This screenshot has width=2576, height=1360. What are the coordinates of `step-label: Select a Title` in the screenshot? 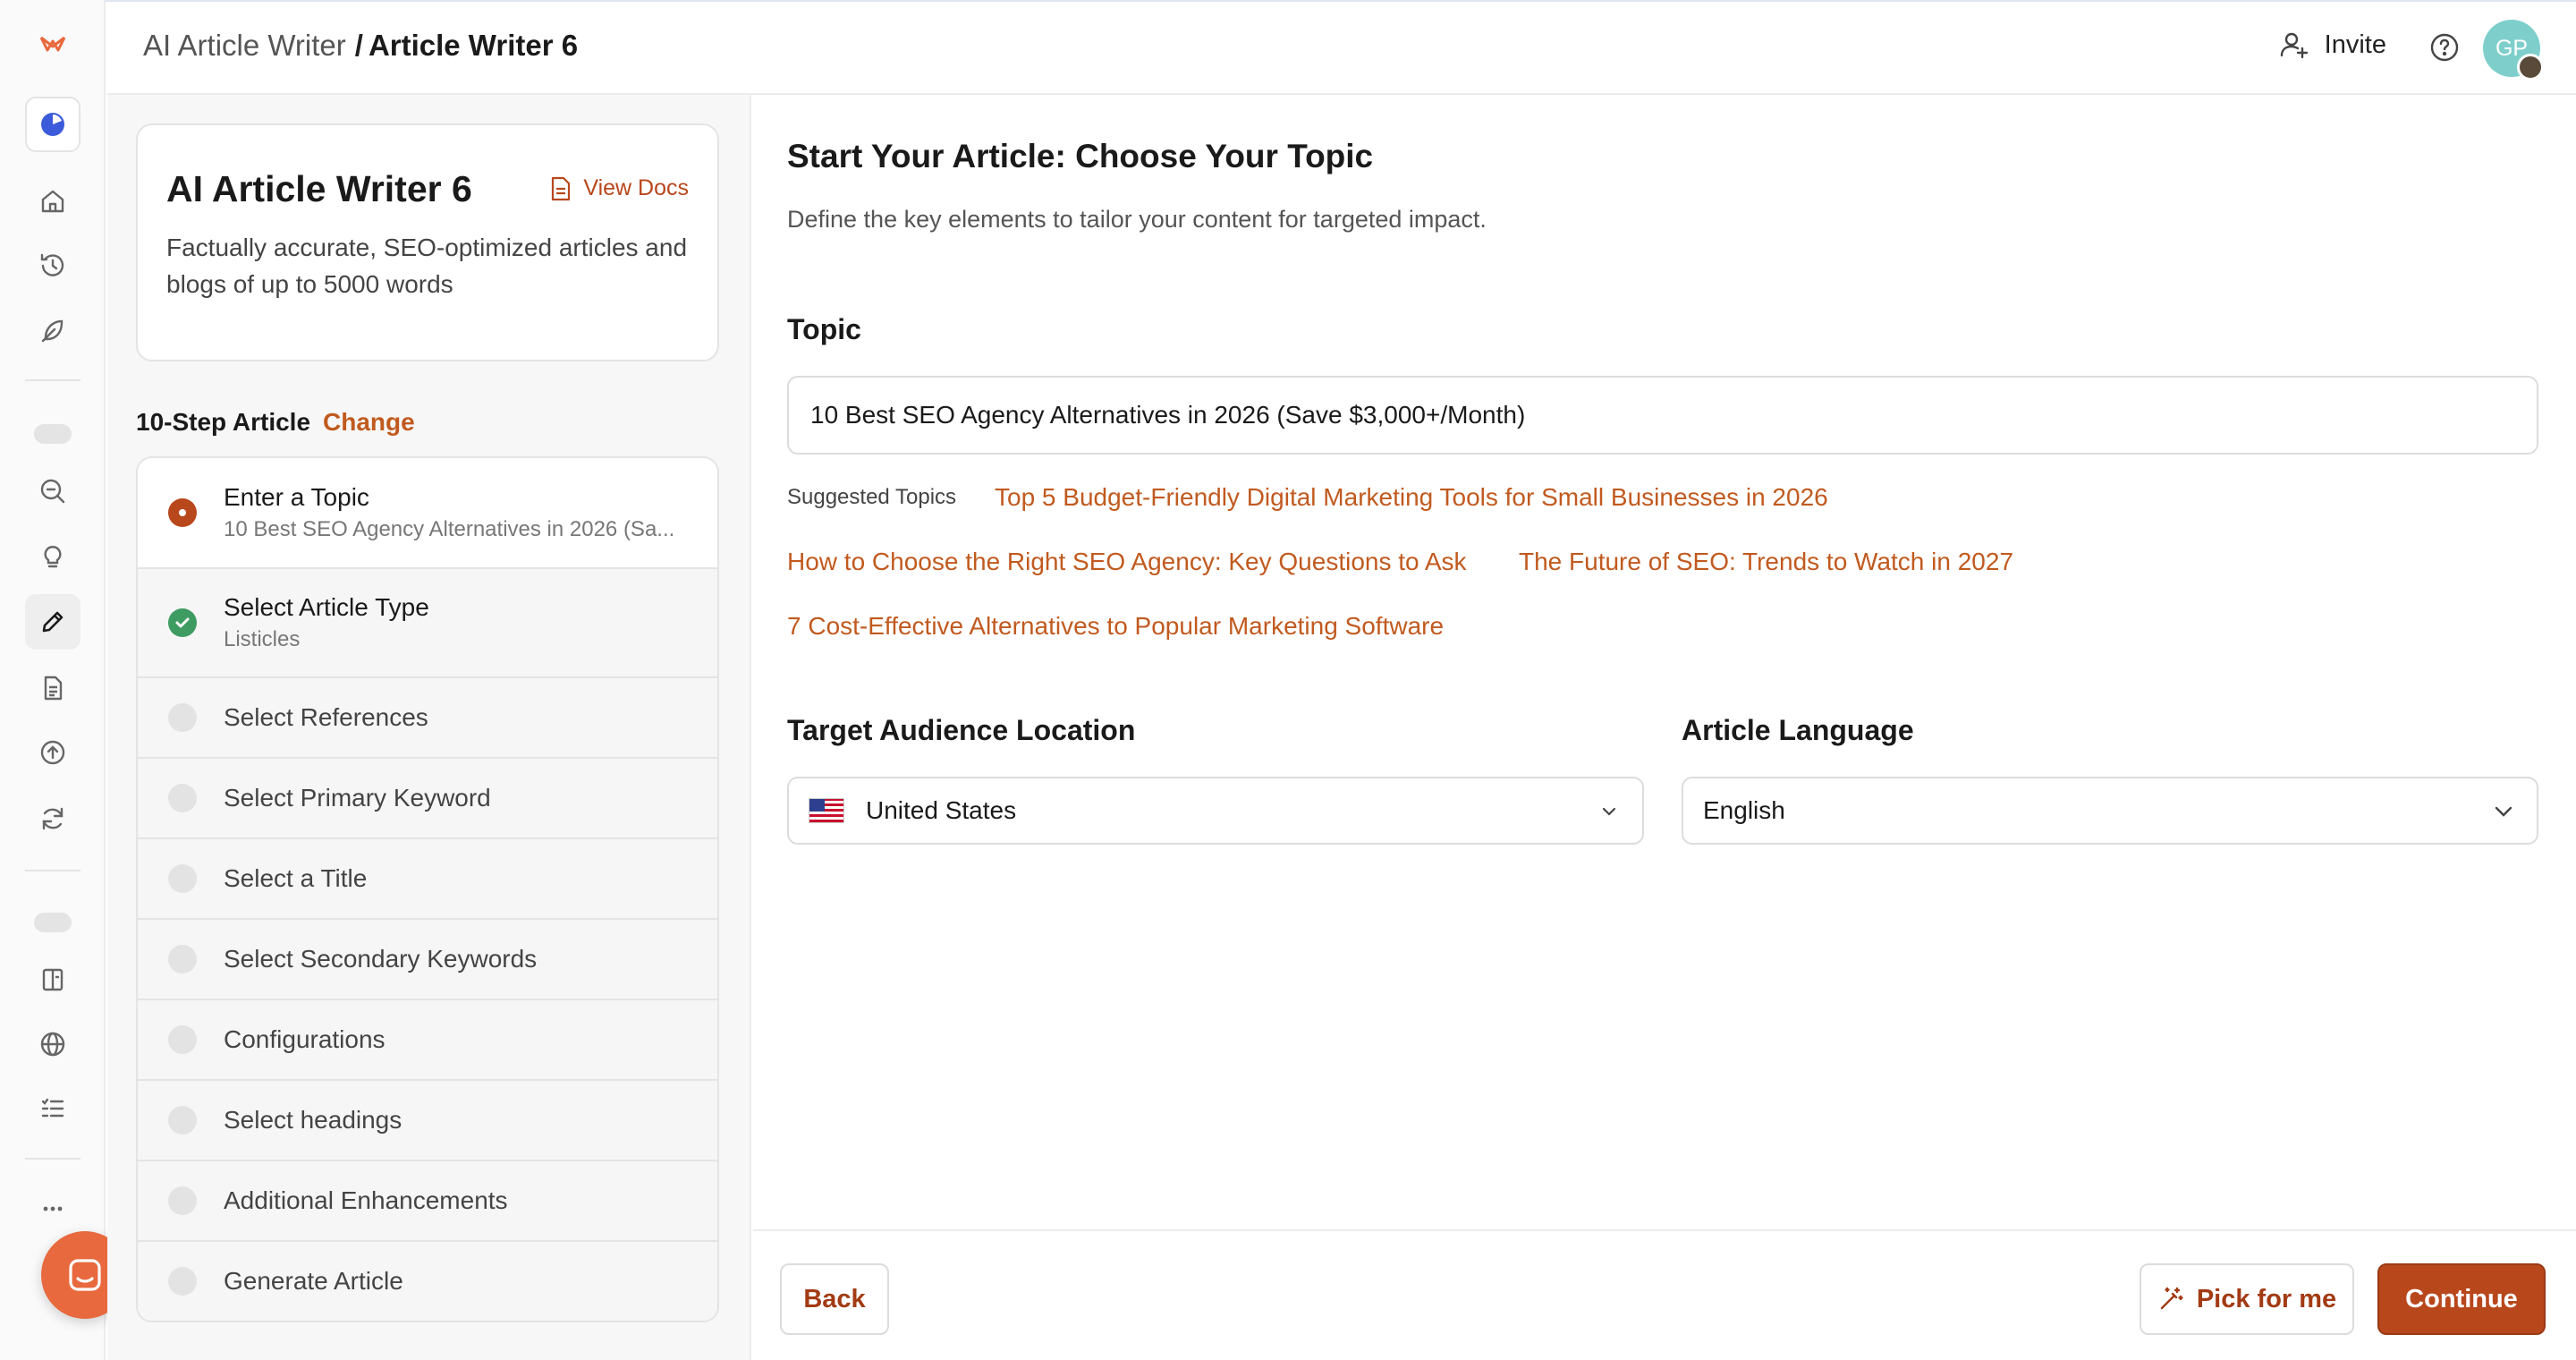 It's located at (296, 878).